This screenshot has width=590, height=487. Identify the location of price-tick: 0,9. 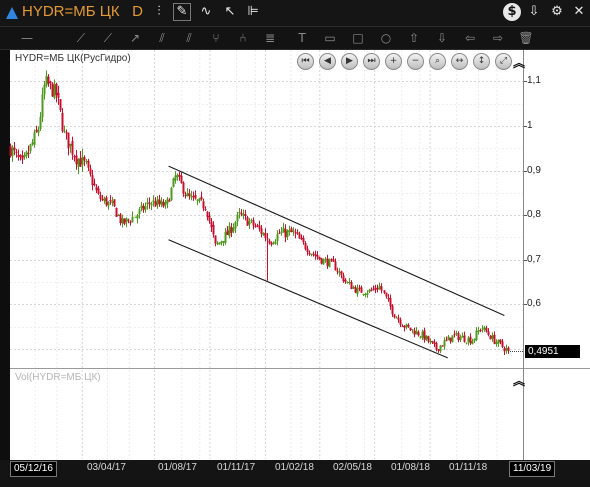
(534, 170).